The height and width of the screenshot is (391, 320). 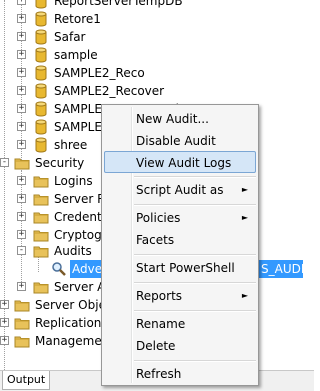 What do you see at coordinates (176, 141) in the screenshot?
I see `menu-item-label: Disable Audit` at bounding box center [176, 141].